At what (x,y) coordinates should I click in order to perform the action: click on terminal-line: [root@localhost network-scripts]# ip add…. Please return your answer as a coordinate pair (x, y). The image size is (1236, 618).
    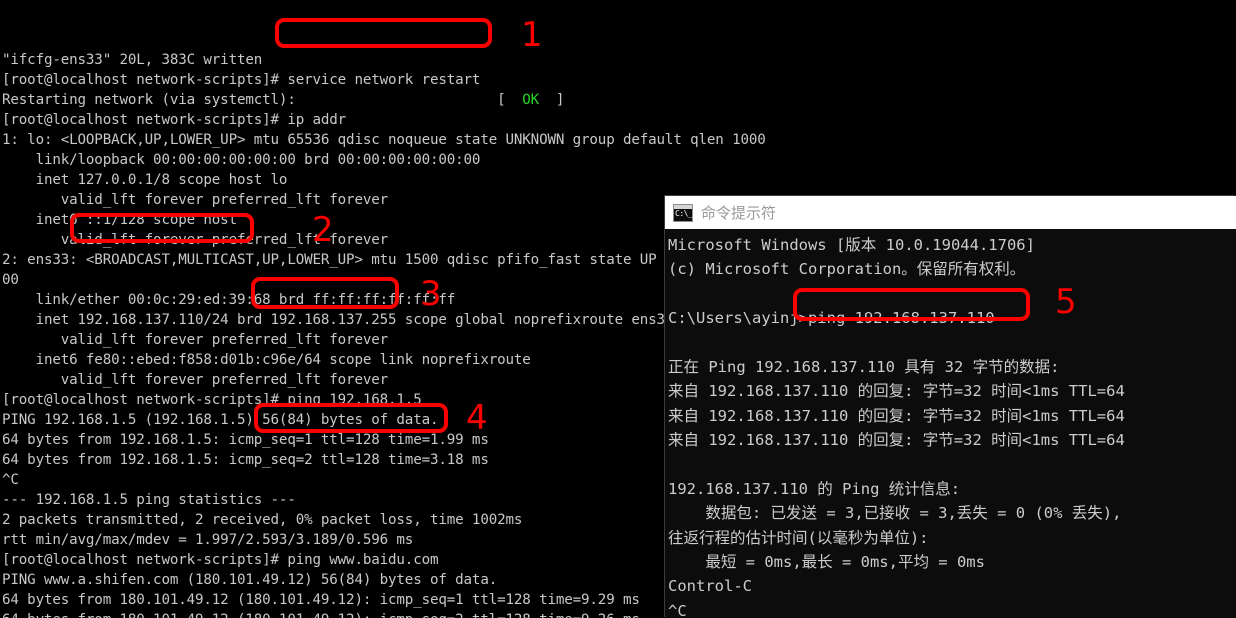
    Looking at the image, I should click on (174, 120).